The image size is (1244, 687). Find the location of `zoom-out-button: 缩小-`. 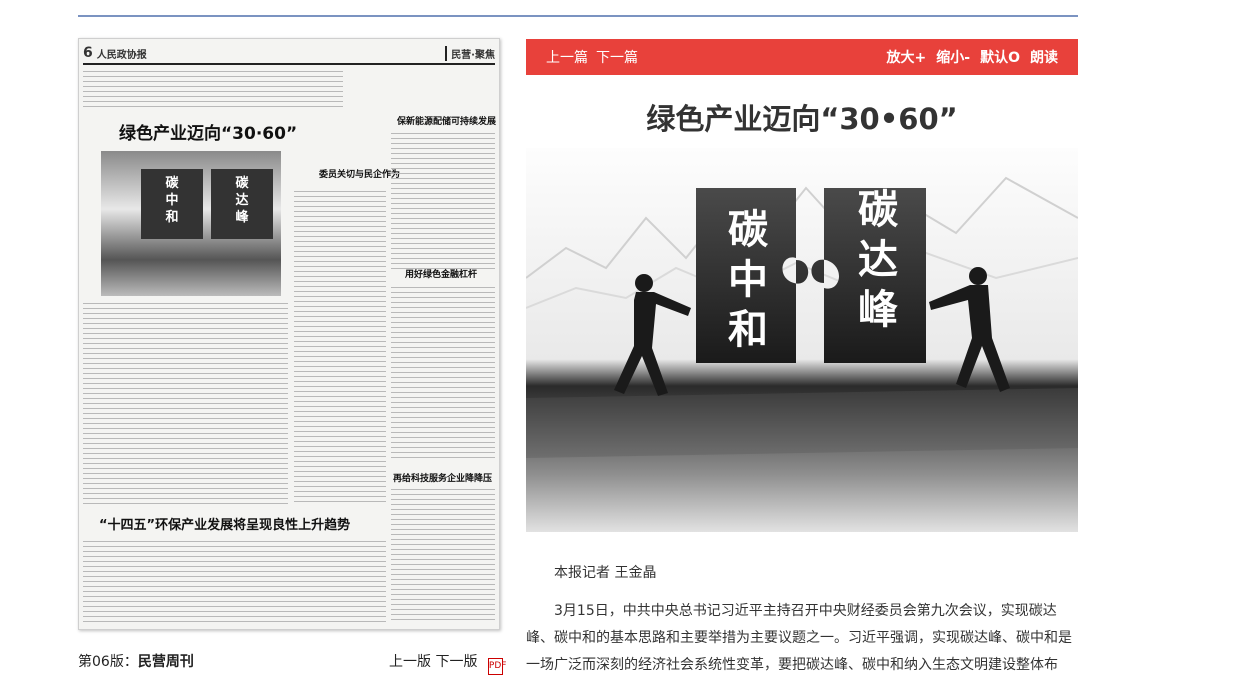

zoom-out-button: 缩小- is located at coordinates (953, 58).